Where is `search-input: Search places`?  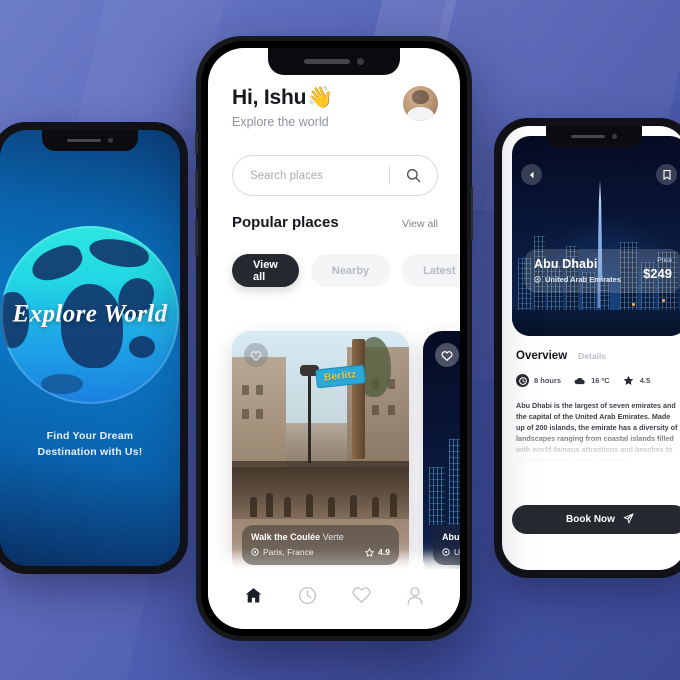 search-input: Search places is located at coordinates (311, 176).